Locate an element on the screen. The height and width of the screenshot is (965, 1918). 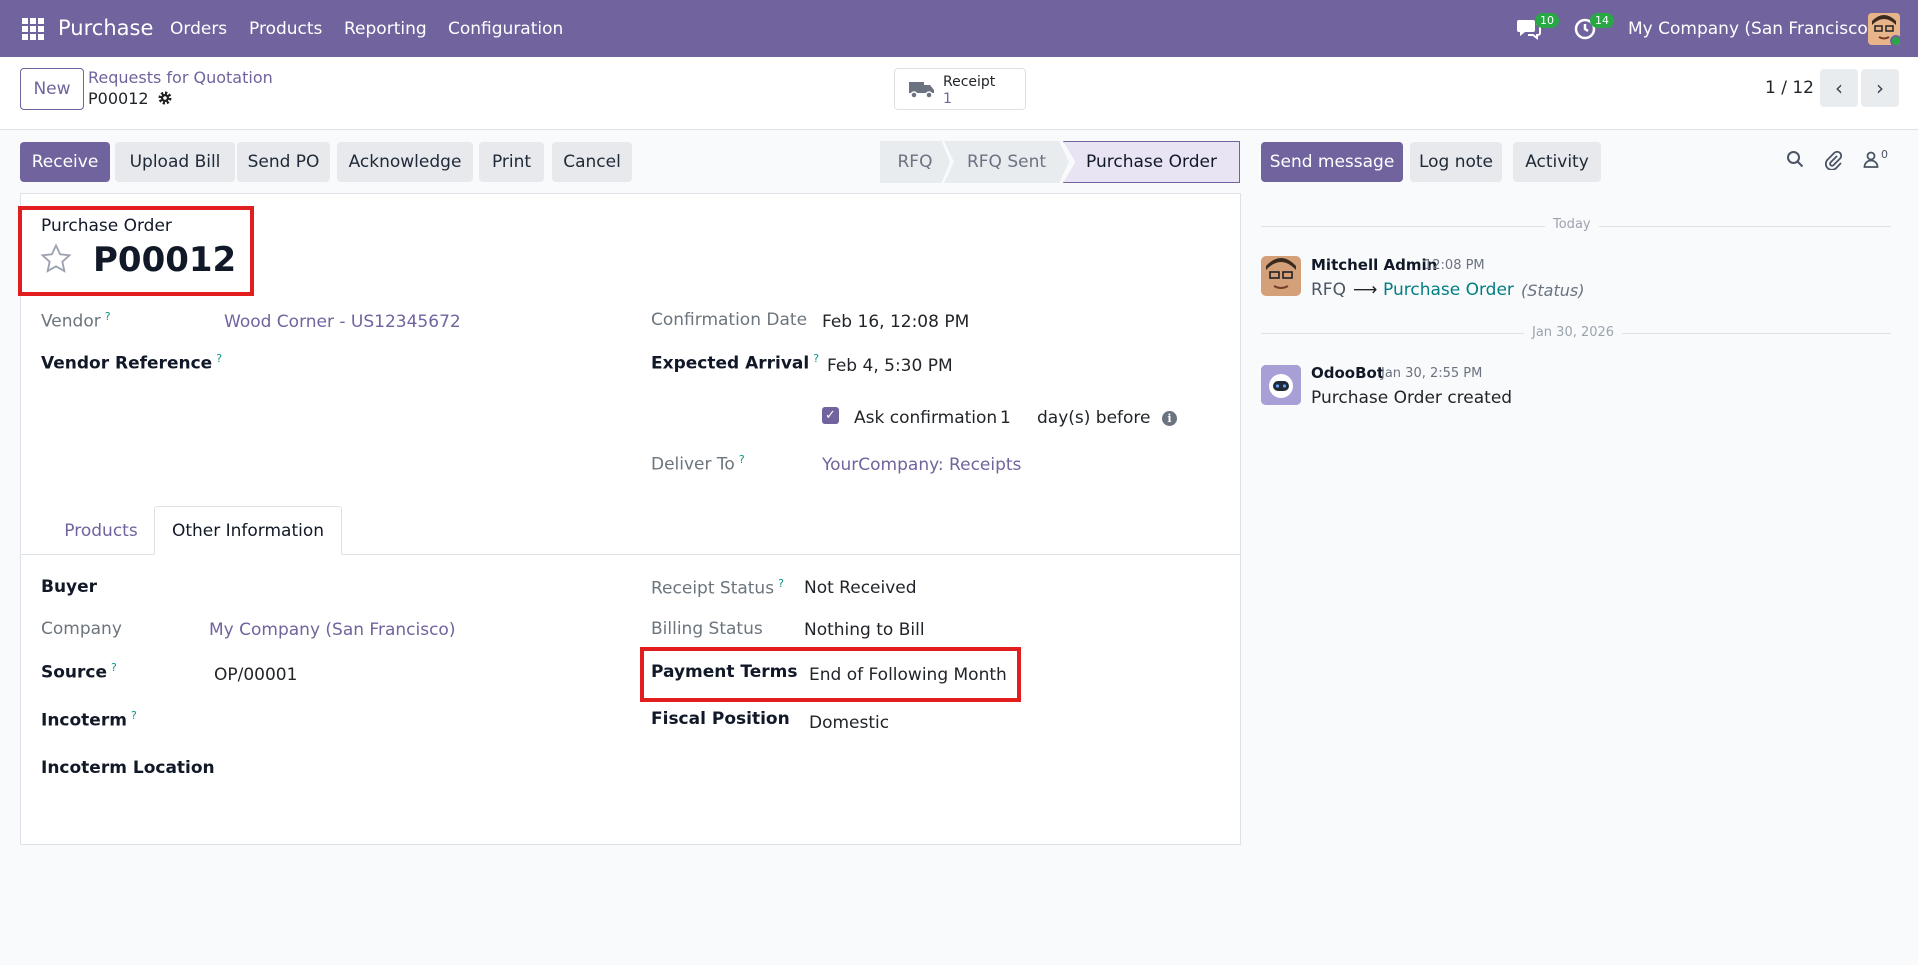
ask-confirmation-label: Ask confirmation is located at coordinates (926, 418).